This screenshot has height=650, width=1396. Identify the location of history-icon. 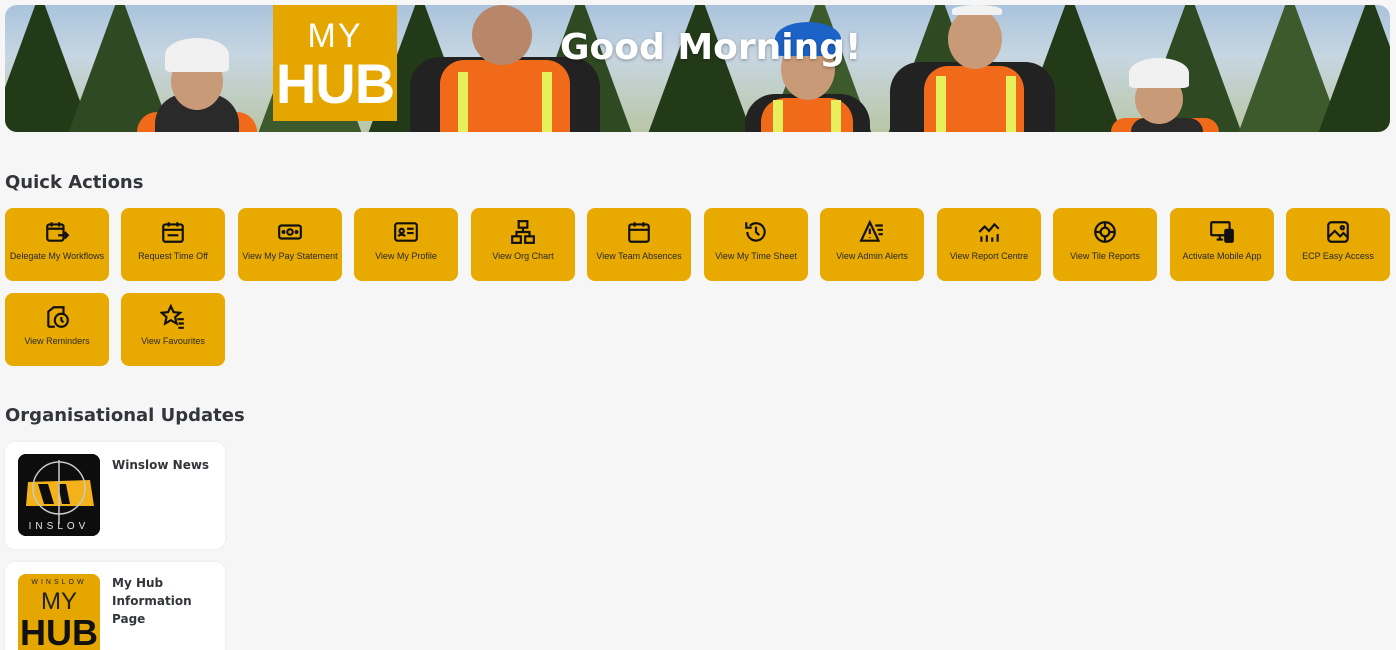
(756, 232).